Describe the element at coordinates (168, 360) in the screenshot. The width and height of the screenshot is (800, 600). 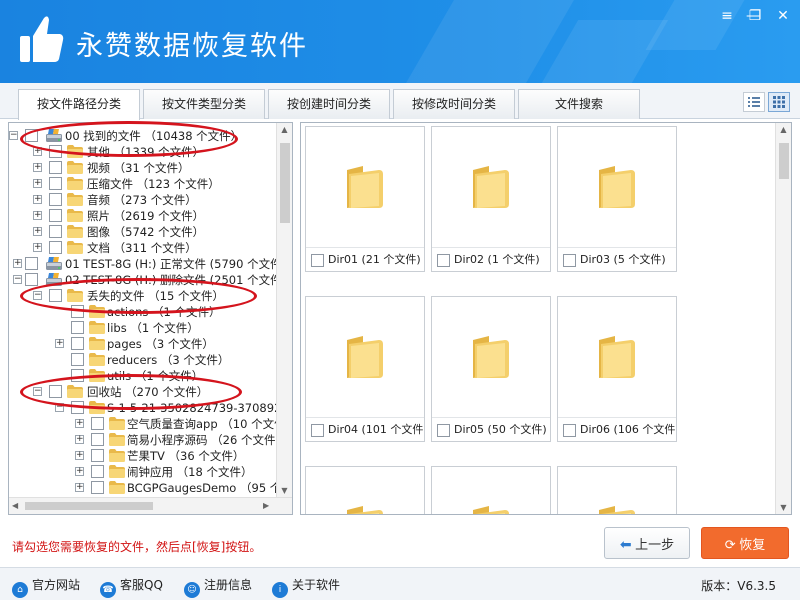
I see `tree-node-label: reducers （3 个文件）` at that location.